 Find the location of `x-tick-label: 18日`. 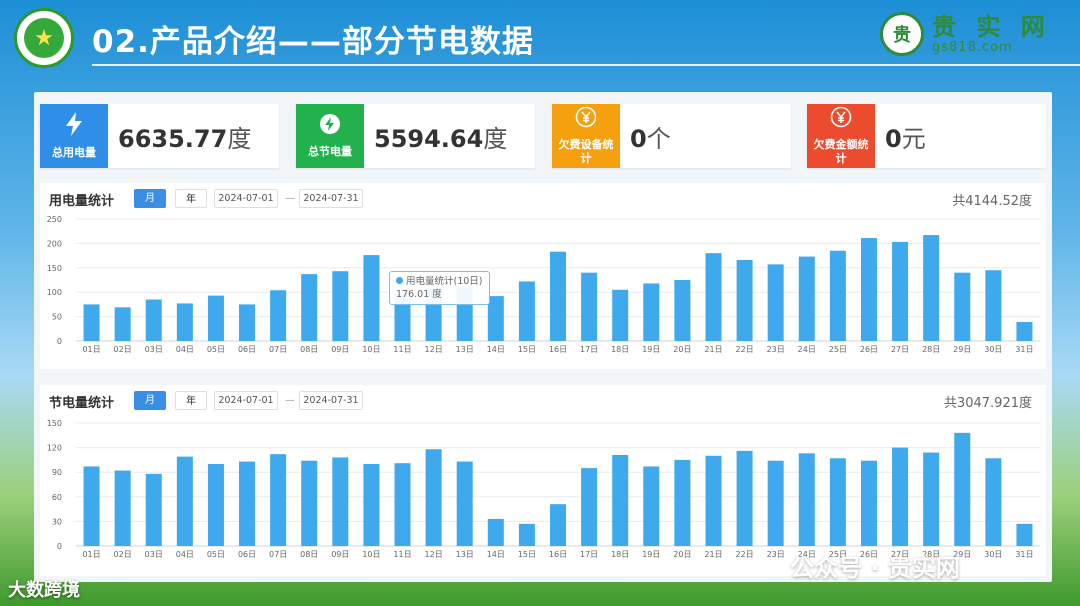

x-tick-label: 18日 is located at coordinates (620, 349).